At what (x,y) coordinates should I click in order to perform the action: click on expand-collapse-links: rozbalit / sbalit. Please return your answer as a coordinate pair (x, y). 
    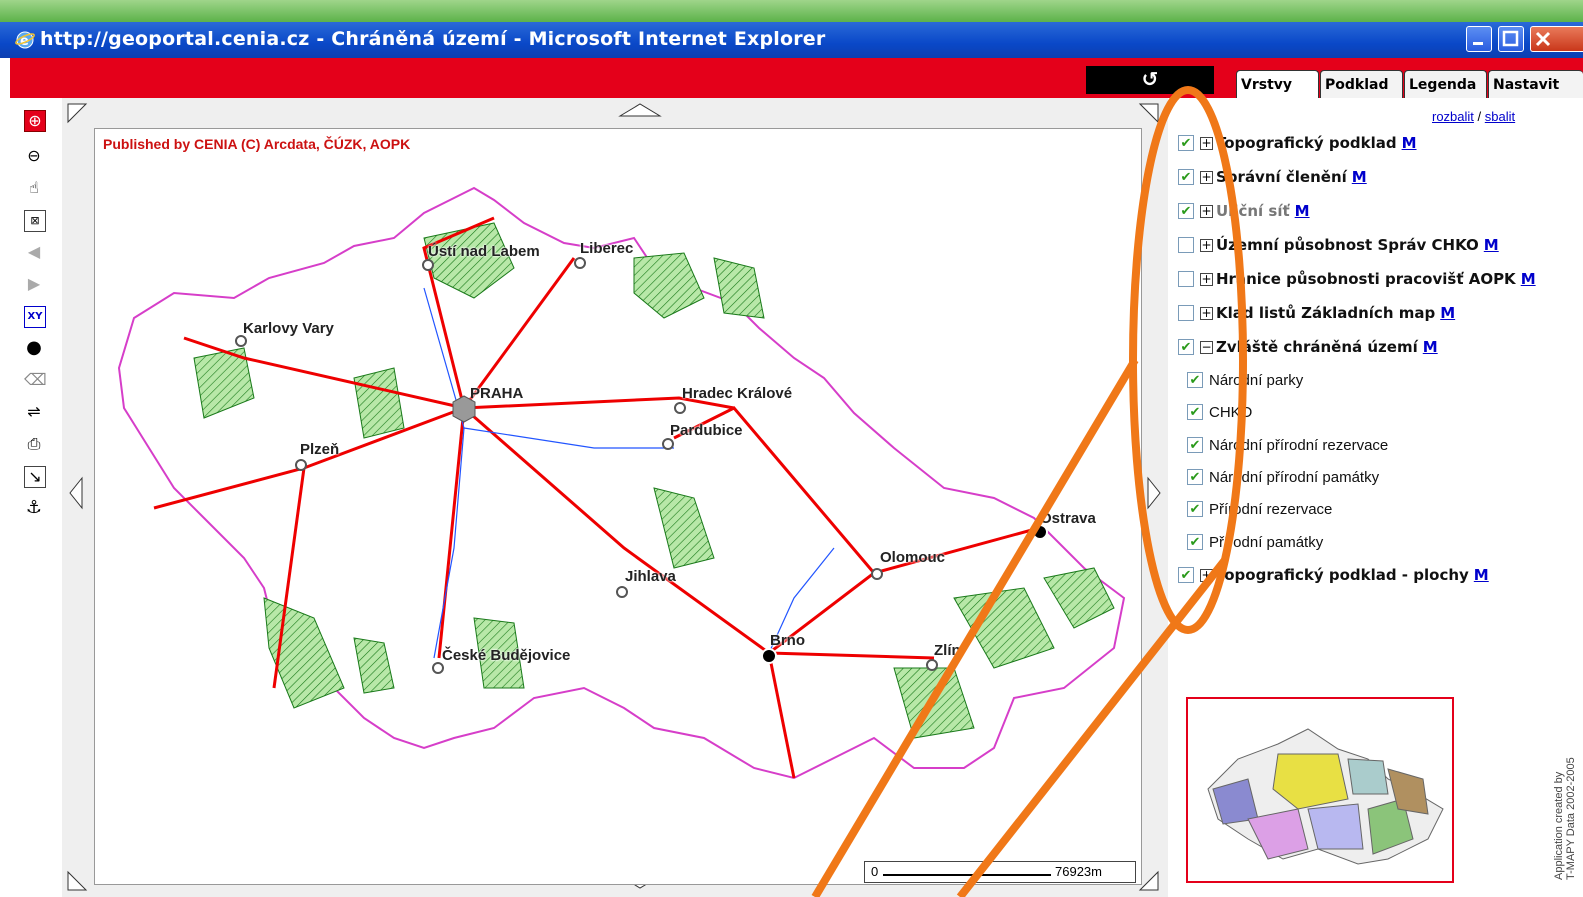
    Looking at the image, I should click on (1474, 116).